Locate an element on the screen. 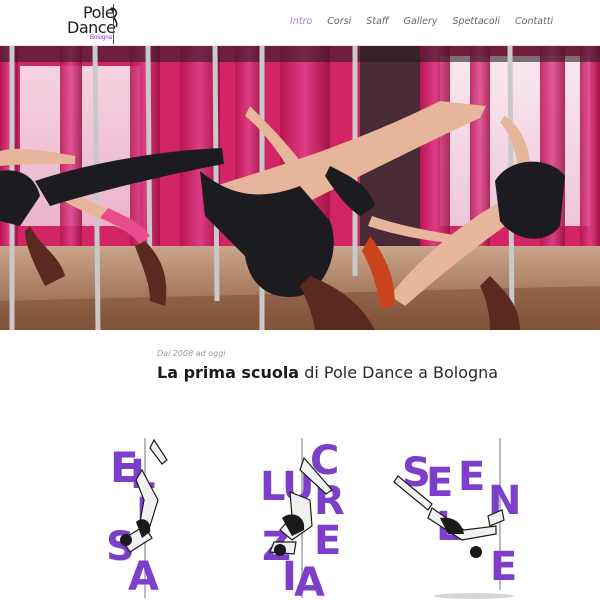 This screenshot has height=600, width=600. logo-dancer-icon is located at coordinates (114, 17).